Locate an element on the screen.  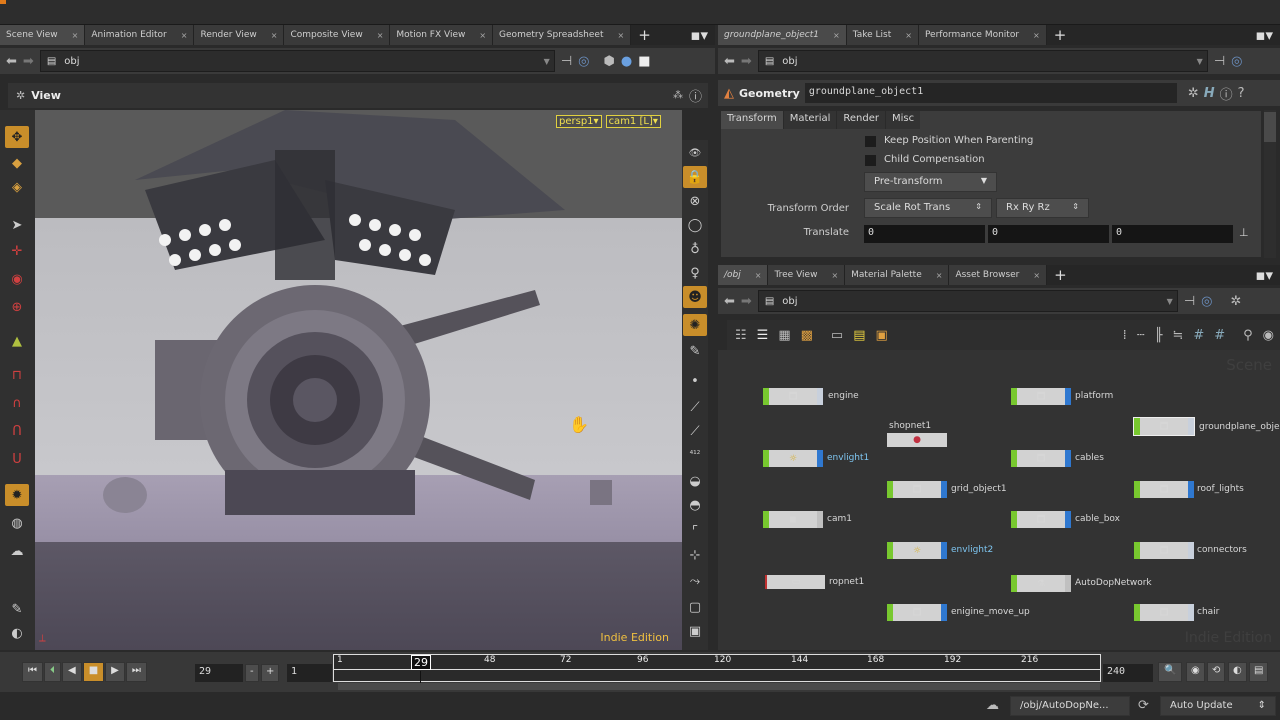
node-autodopnetwork: ⚗ is located at coordinates (1041, 583).